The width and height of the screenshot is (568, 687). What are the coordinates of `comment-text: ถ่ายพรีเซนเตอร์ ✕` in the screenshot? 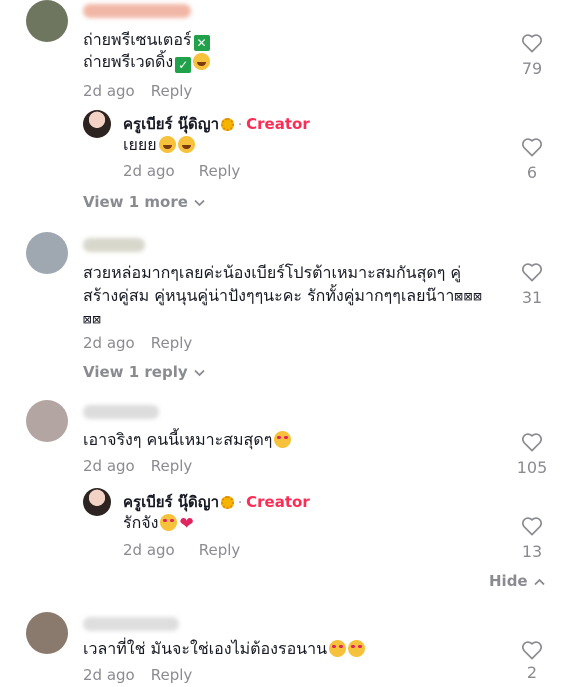 It's located at (146, 40).